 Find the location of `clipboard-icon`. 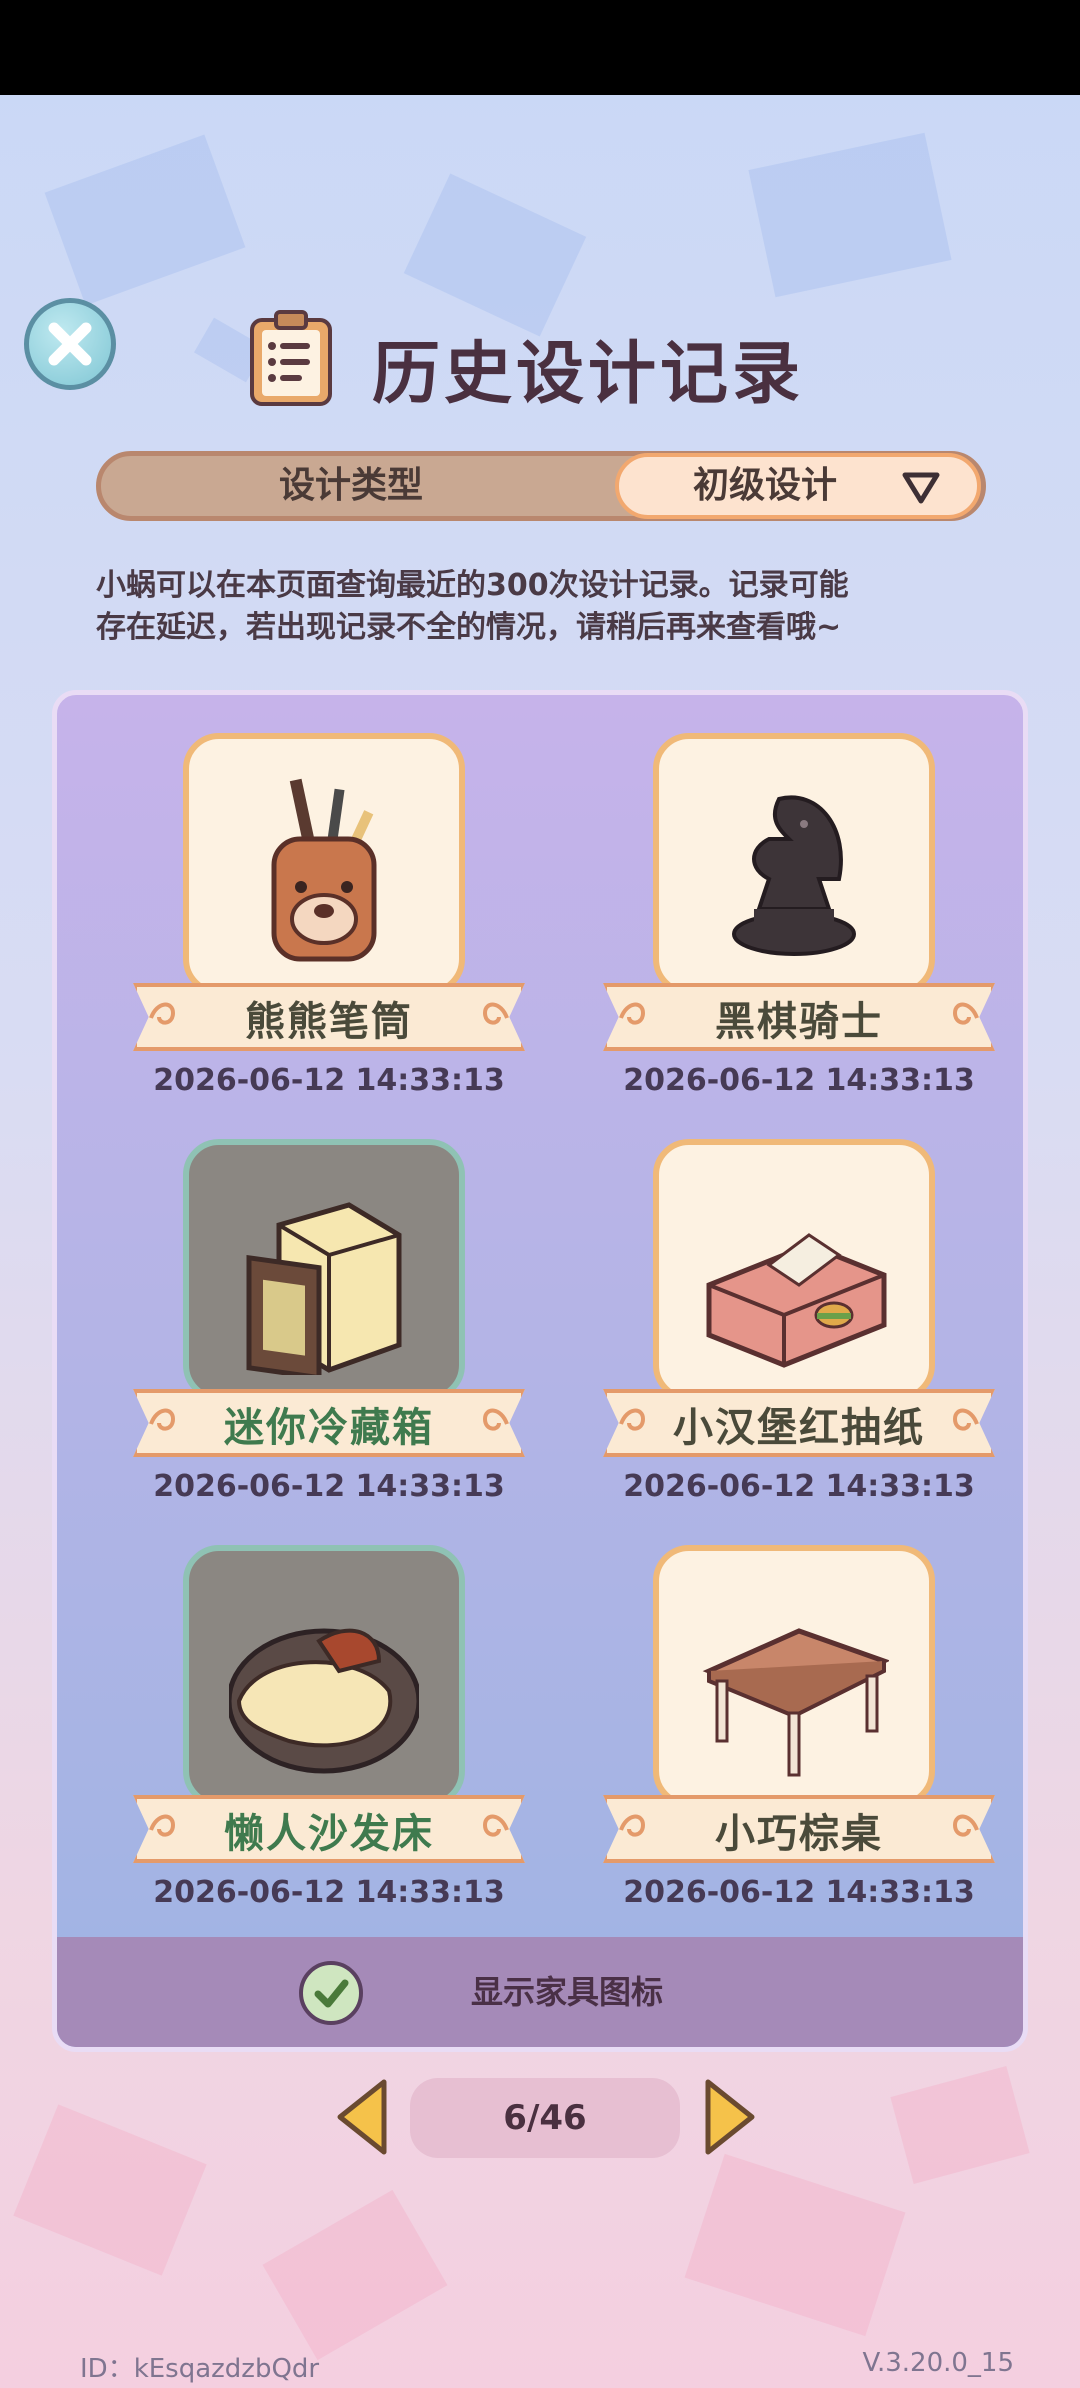

clipboard-icon is located at coordinates (291, 358).